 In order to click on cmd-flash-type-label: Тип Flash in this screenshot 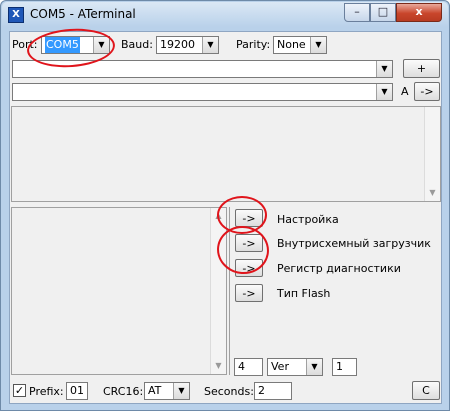, I will do `click(304, 293)`.